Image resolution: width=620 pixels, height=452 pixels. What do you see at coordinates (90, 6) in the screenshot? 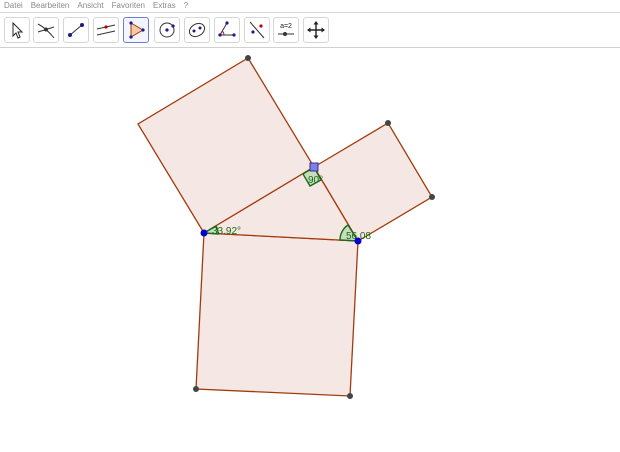
I see `menu-ansicht: Ansicht` at bounding box center [90, 6].